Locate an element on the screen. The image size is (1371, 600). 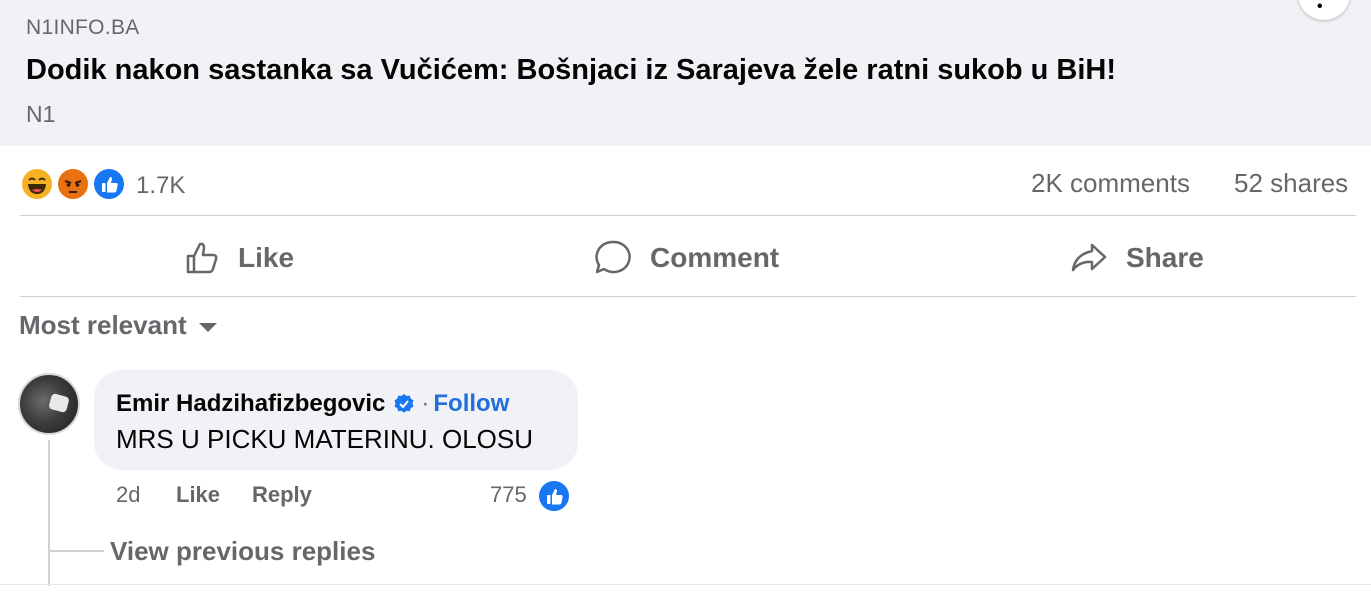
comment-sort-dropdown: Most relevant is located at coordinates (118, 325).